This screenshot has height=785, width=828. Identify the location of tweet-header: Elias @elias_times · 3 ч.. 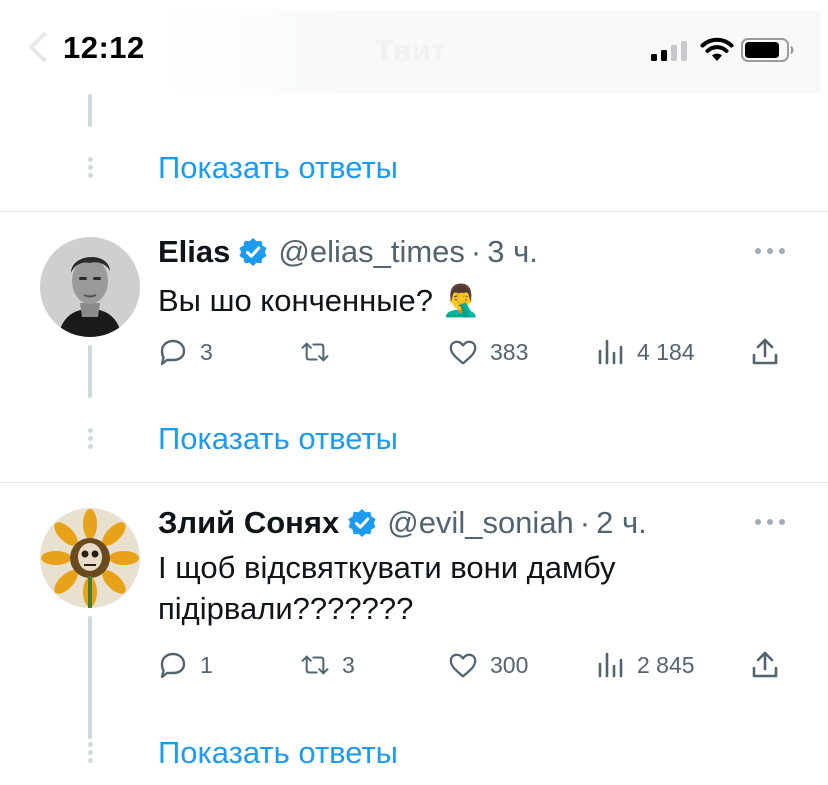
(348, 252).